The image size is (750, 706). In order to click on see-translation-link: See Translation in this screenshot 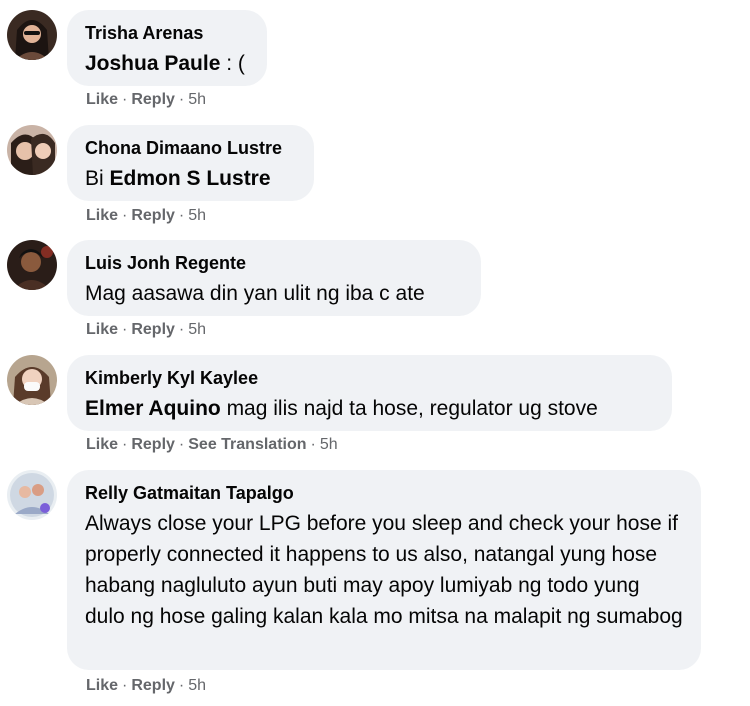, I will do `click(247, 444)`.